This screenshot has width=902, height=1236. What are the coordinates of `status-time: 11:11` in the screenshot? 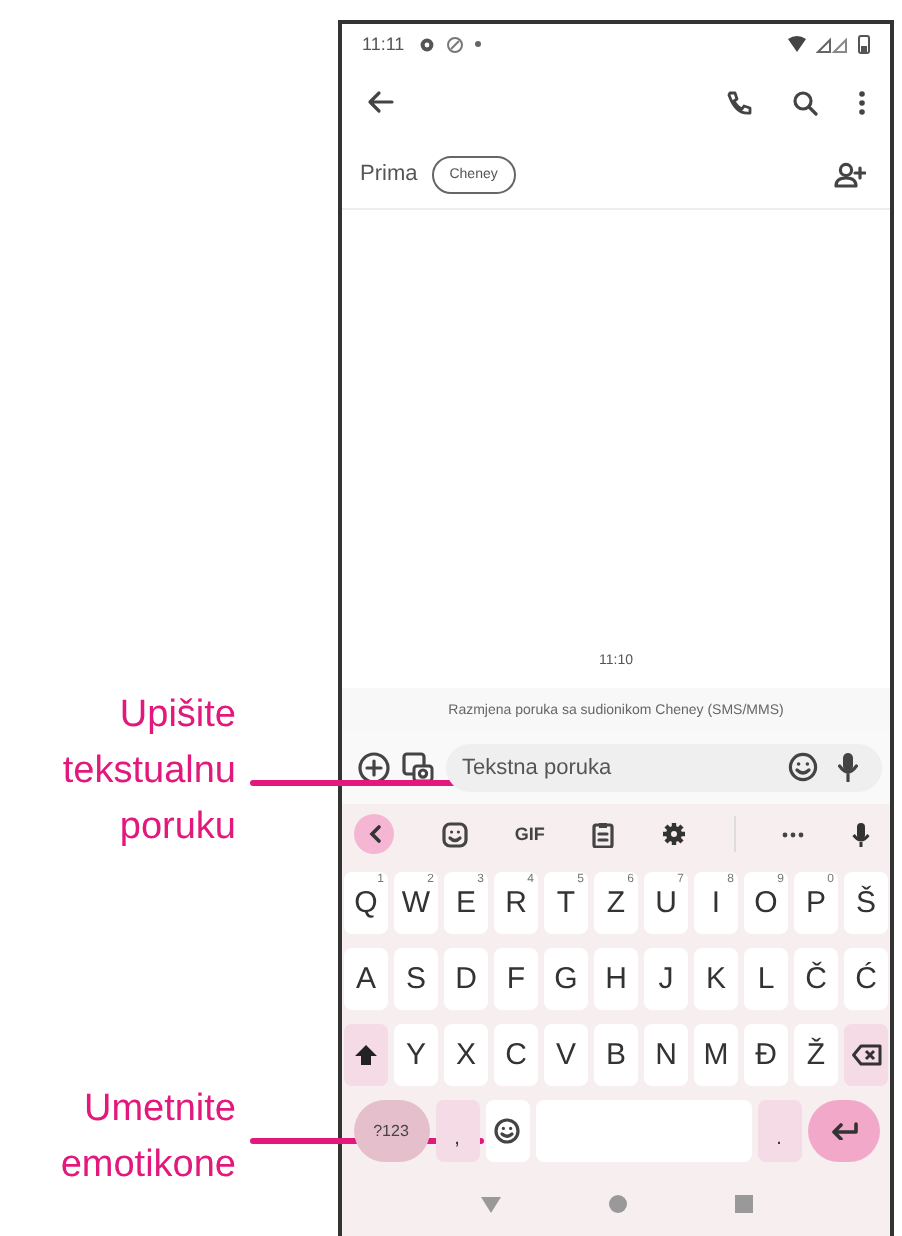 It's located at (383, 44).